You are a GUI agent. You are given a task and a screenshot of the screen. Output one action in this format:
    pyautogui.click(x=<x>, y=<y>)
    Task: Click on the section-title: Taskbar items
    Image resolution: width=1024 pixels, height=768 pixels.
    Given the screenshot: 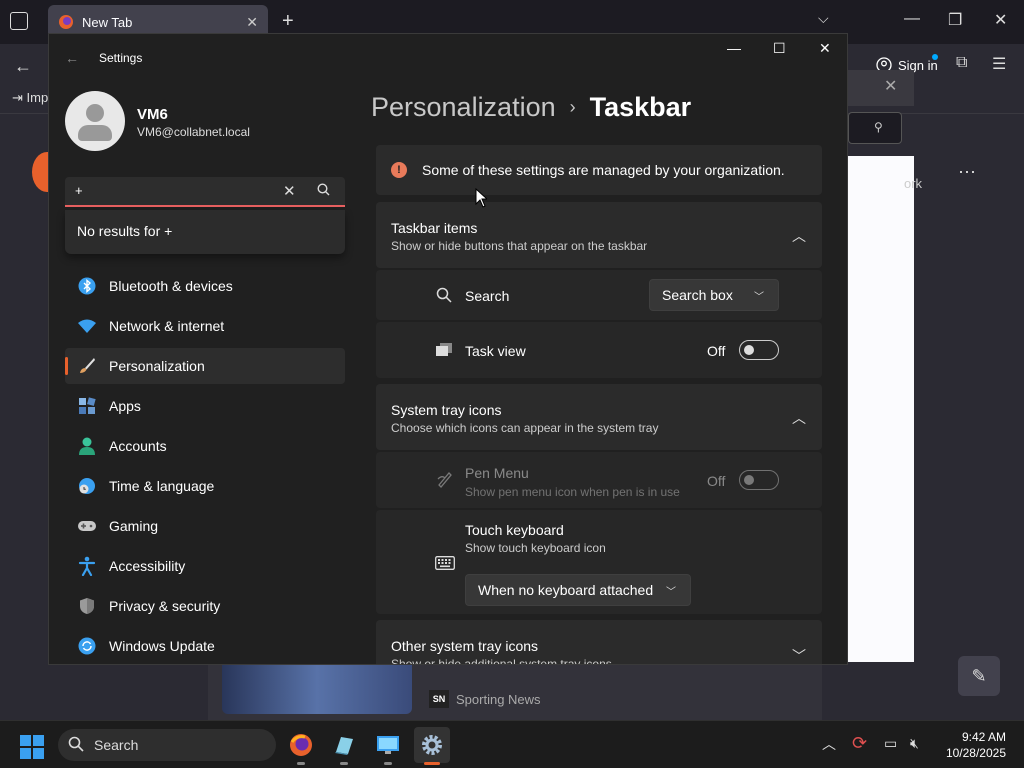 What is the action you would take?
    pyautogui.click(x=434, y=228)
    